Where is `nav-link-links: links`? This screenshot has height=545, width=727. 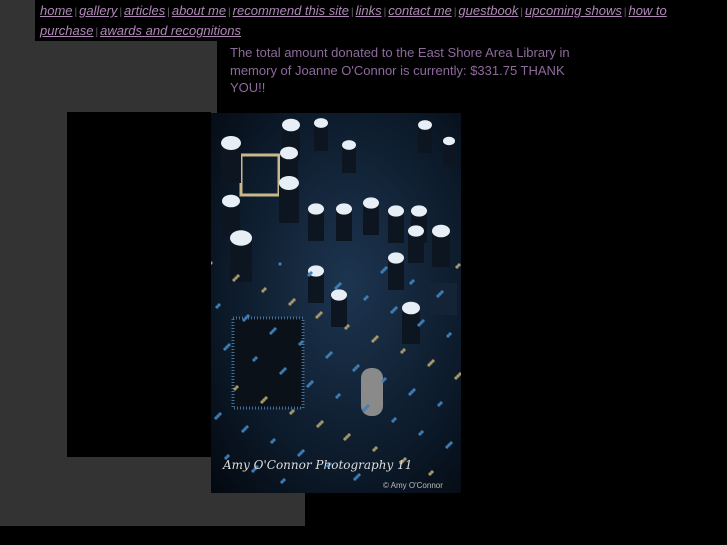 nav-link-links: links is located at coordinates (369, 10).